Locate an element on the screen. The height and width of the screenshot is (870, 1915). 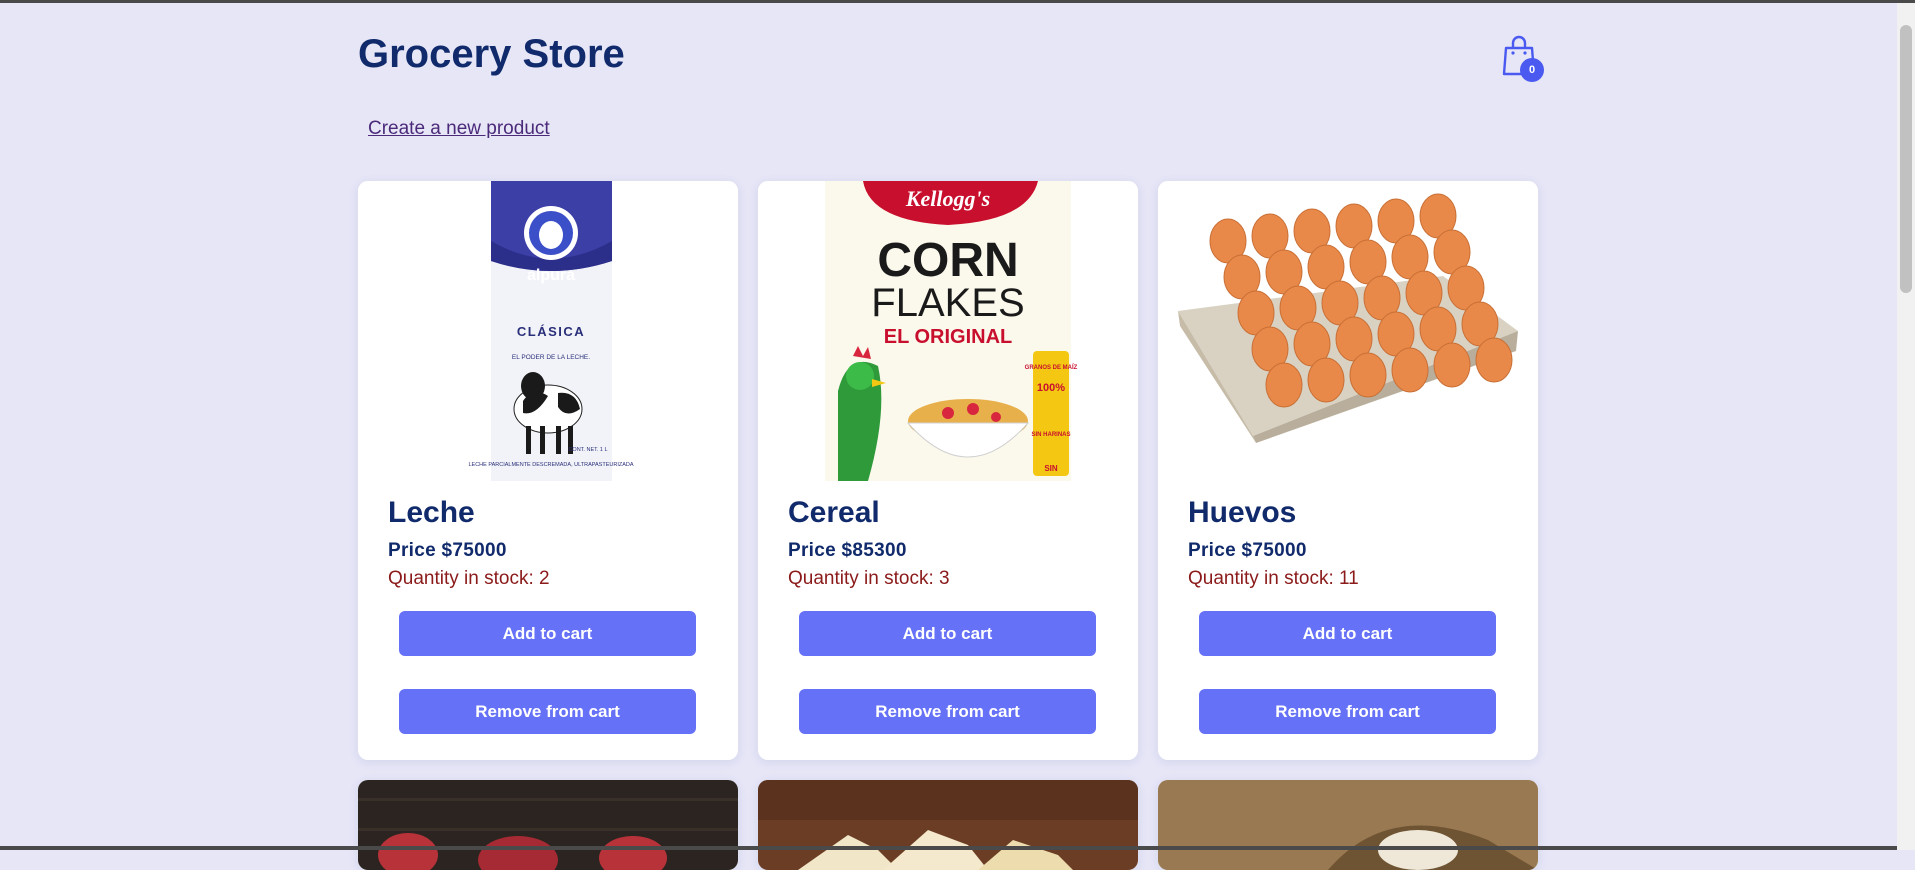
cart-button: 0 is located at coordinates (1523, 59).